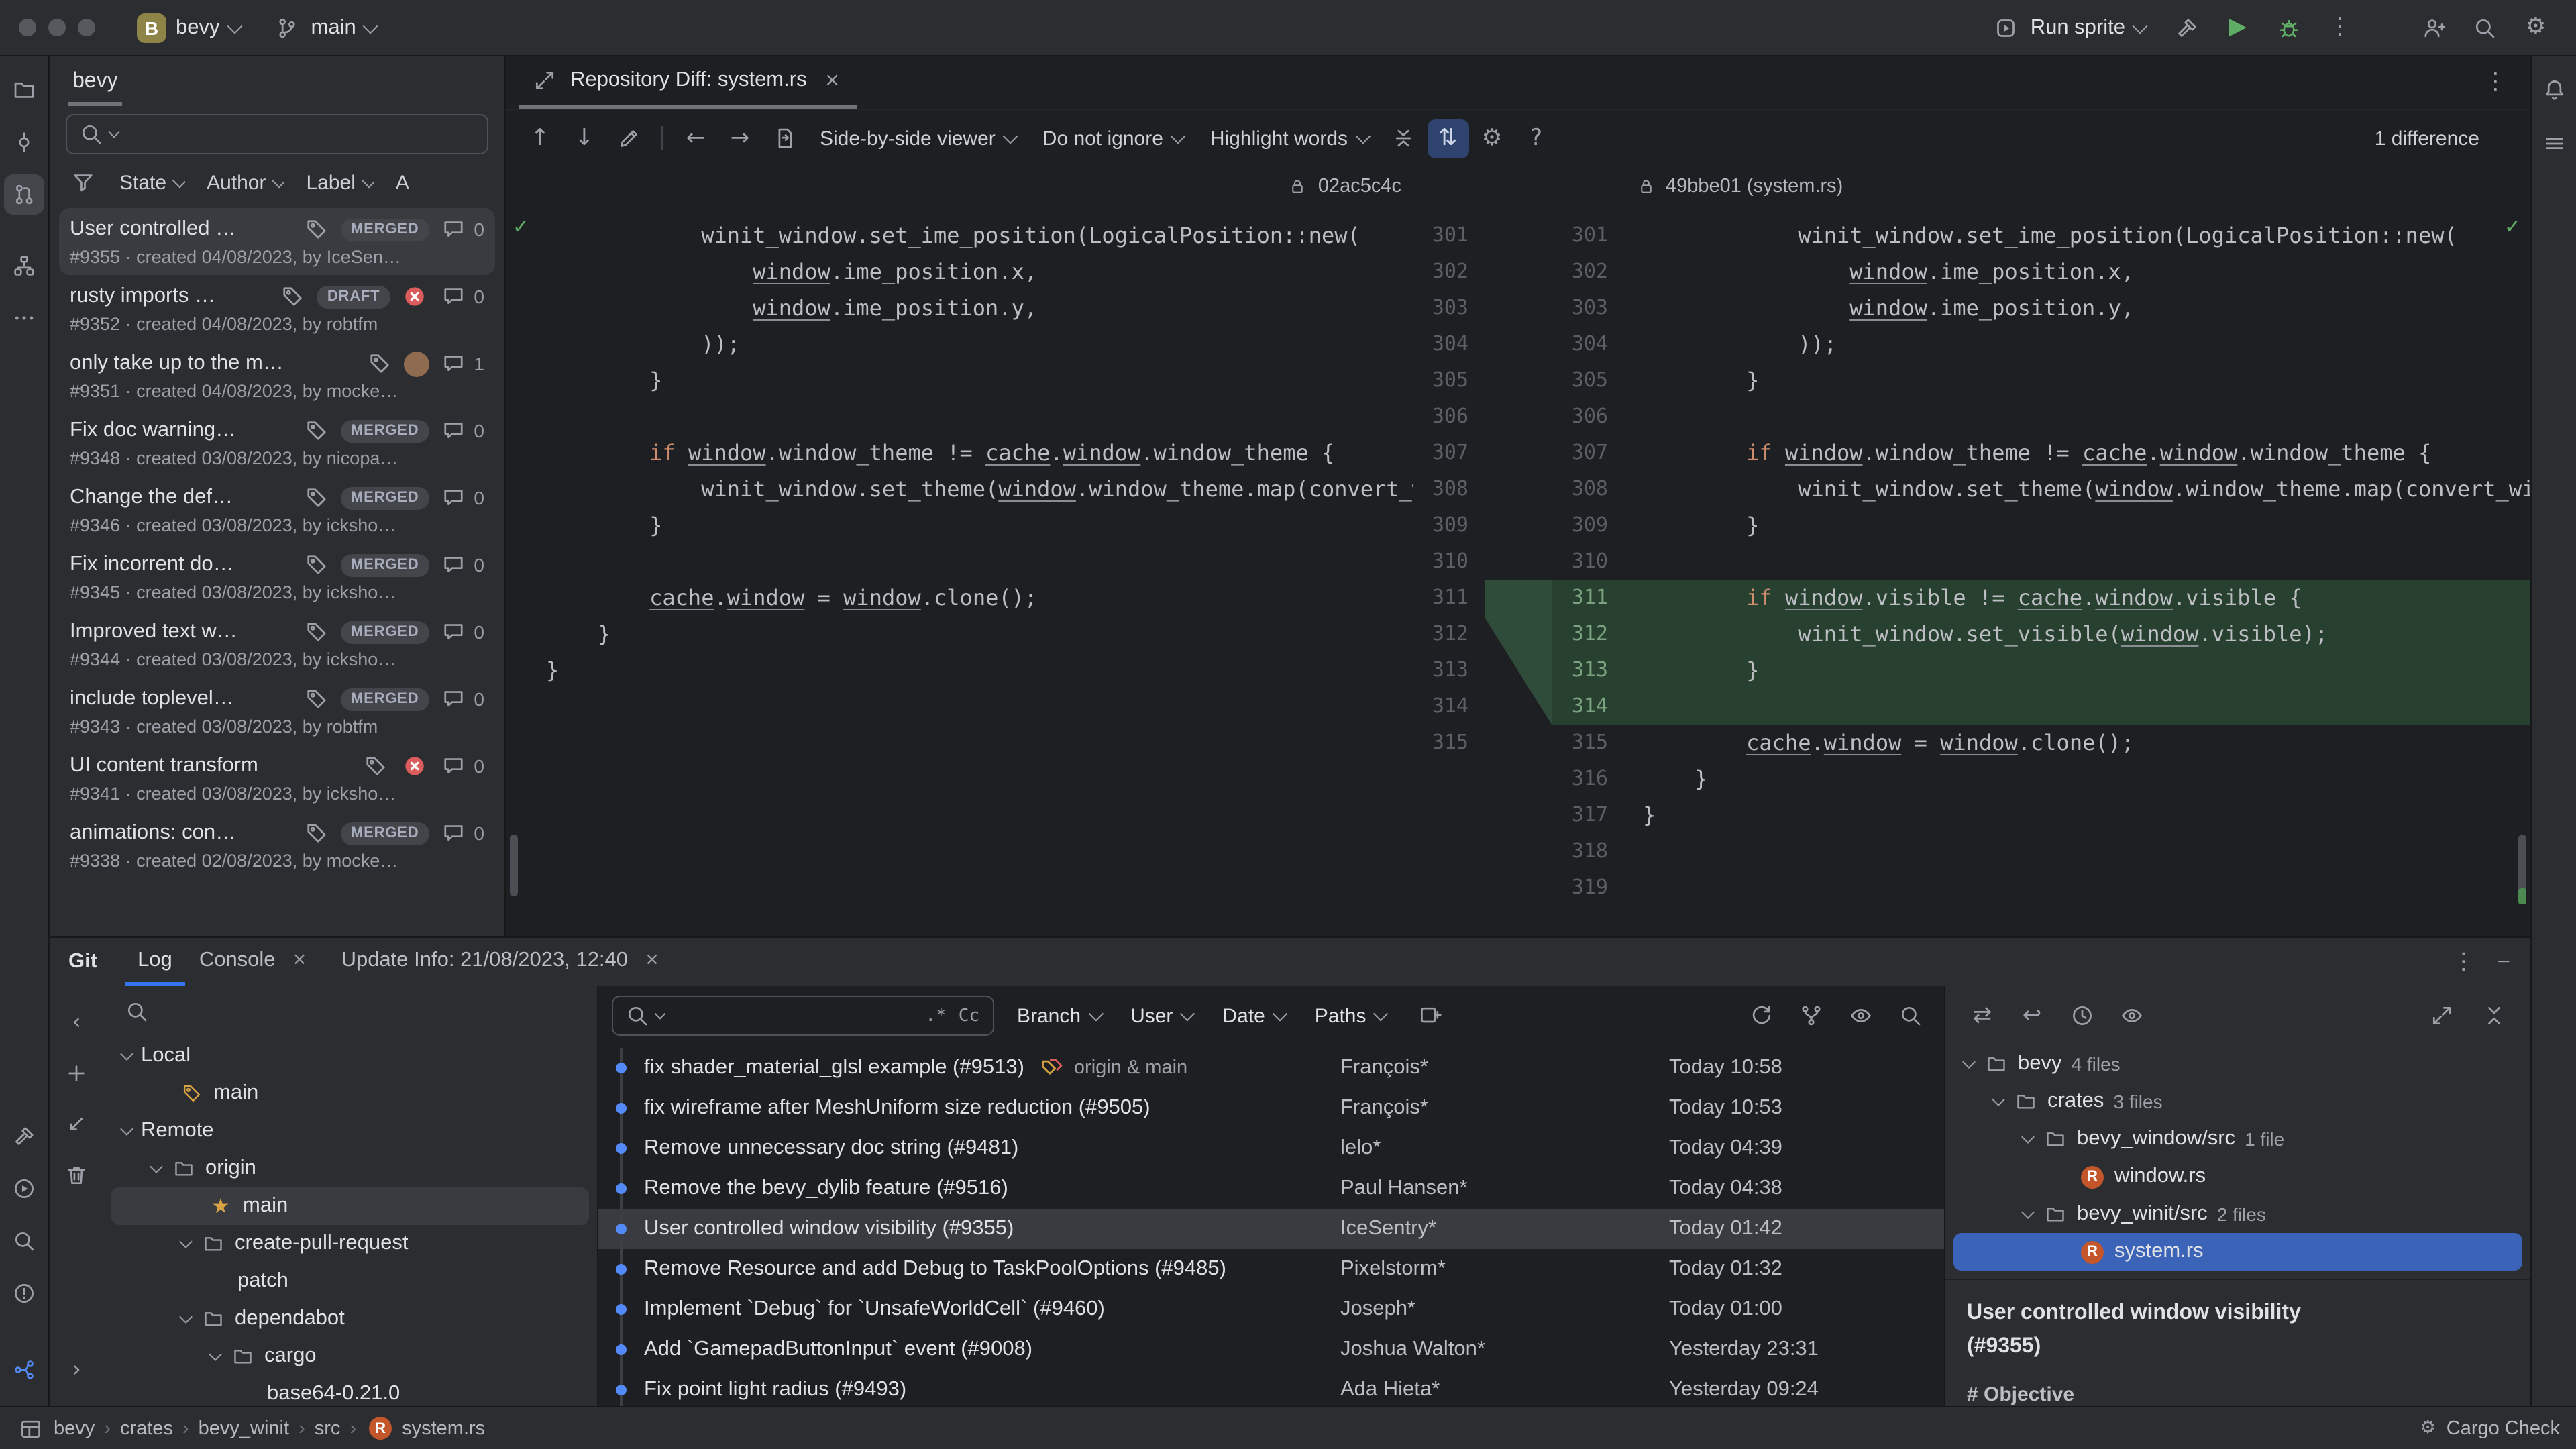 The width and height of the screenshot is (2576, 1449). Describe the element at coordinates (340, 182) in the screenshot. I see `pr-filter-label: Label` at that location.